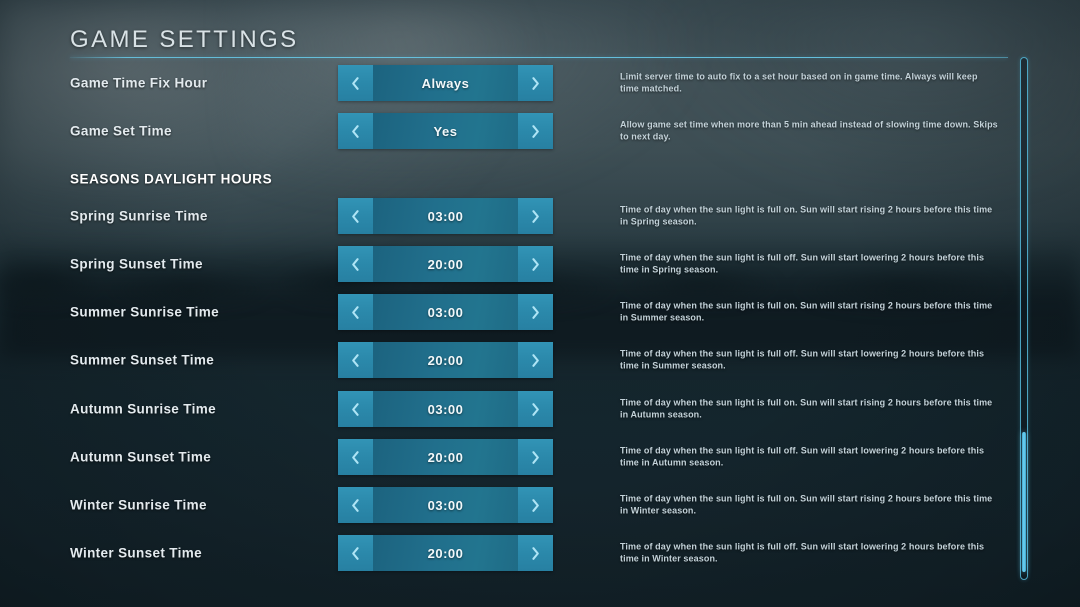 This screenshot has height=607, width=1080. What do you see at coordinates (1024, 502) in the screenshot?
I see `scrollbar-thumb` at bounding box center [1024, 502].